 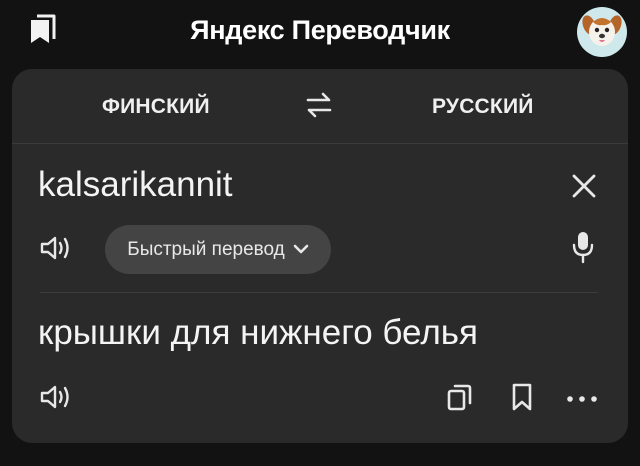 I want to click on close-icon, so click(x=584, y=188).